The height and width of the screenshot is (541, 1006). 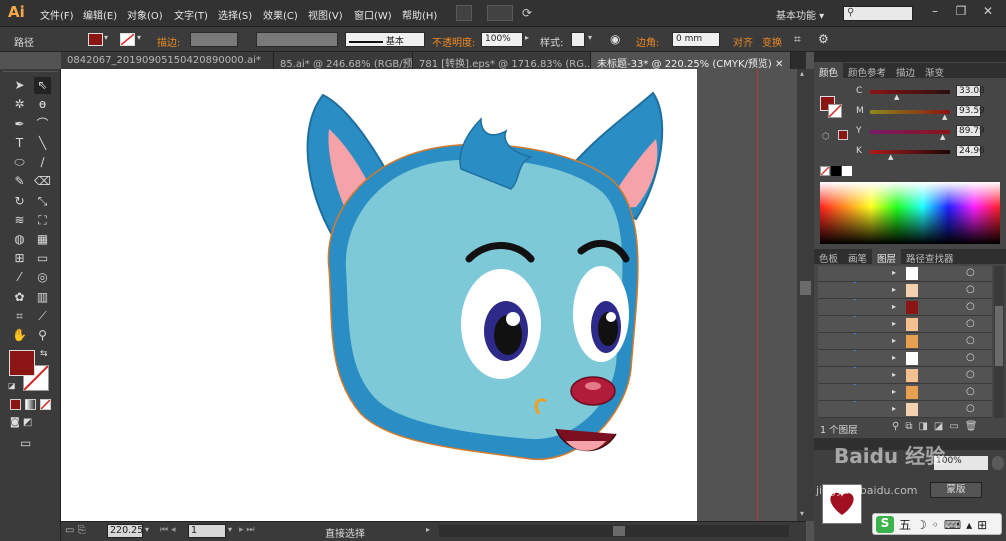 What do you see at coordinates (25, 443) in the screenshot?
I see `screen-mode-icon: ▭` at bounding box center [25, 443].